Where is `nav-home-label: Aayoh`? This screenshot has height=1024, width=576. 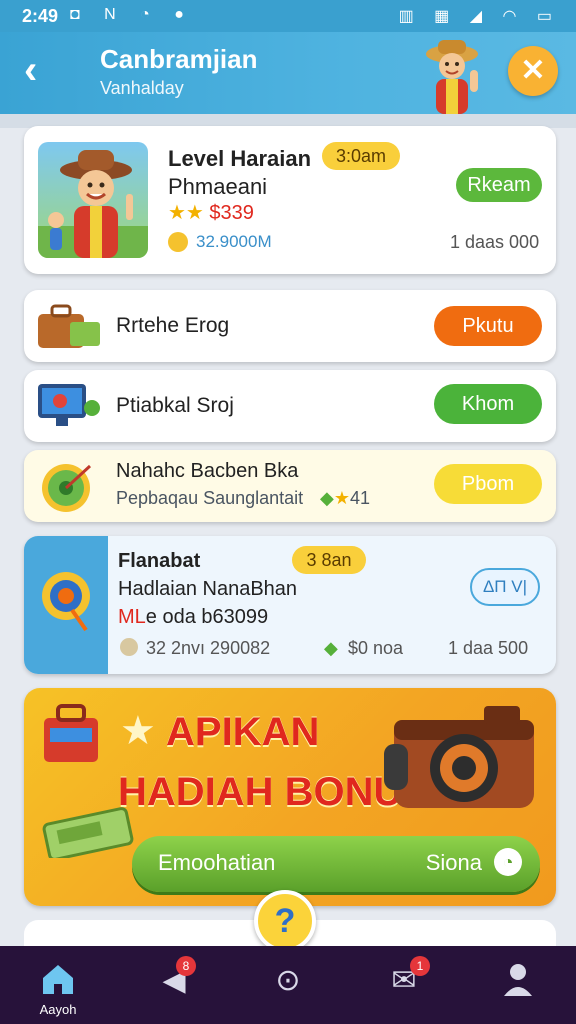 nav-home-label: Aayoh is located at coordinates (58, 1009).